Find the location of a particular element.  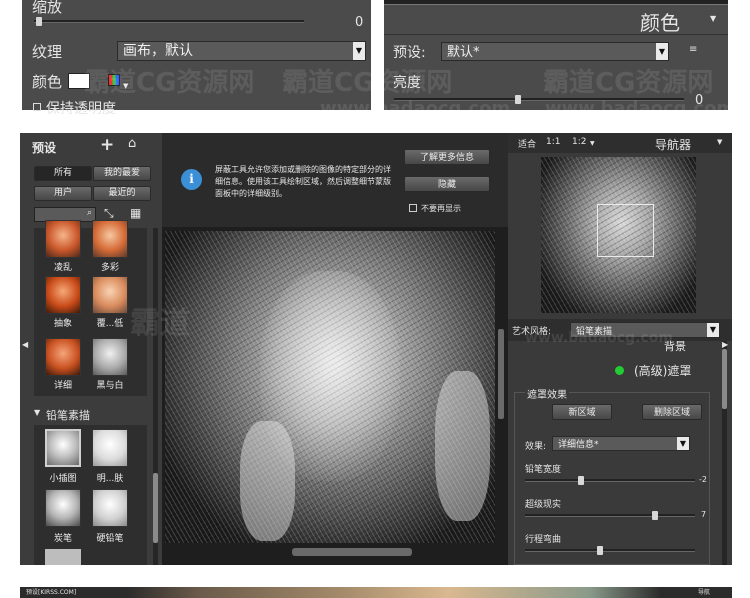

sidebar-scrollbar-thumb is located at coordinates (155, 508).